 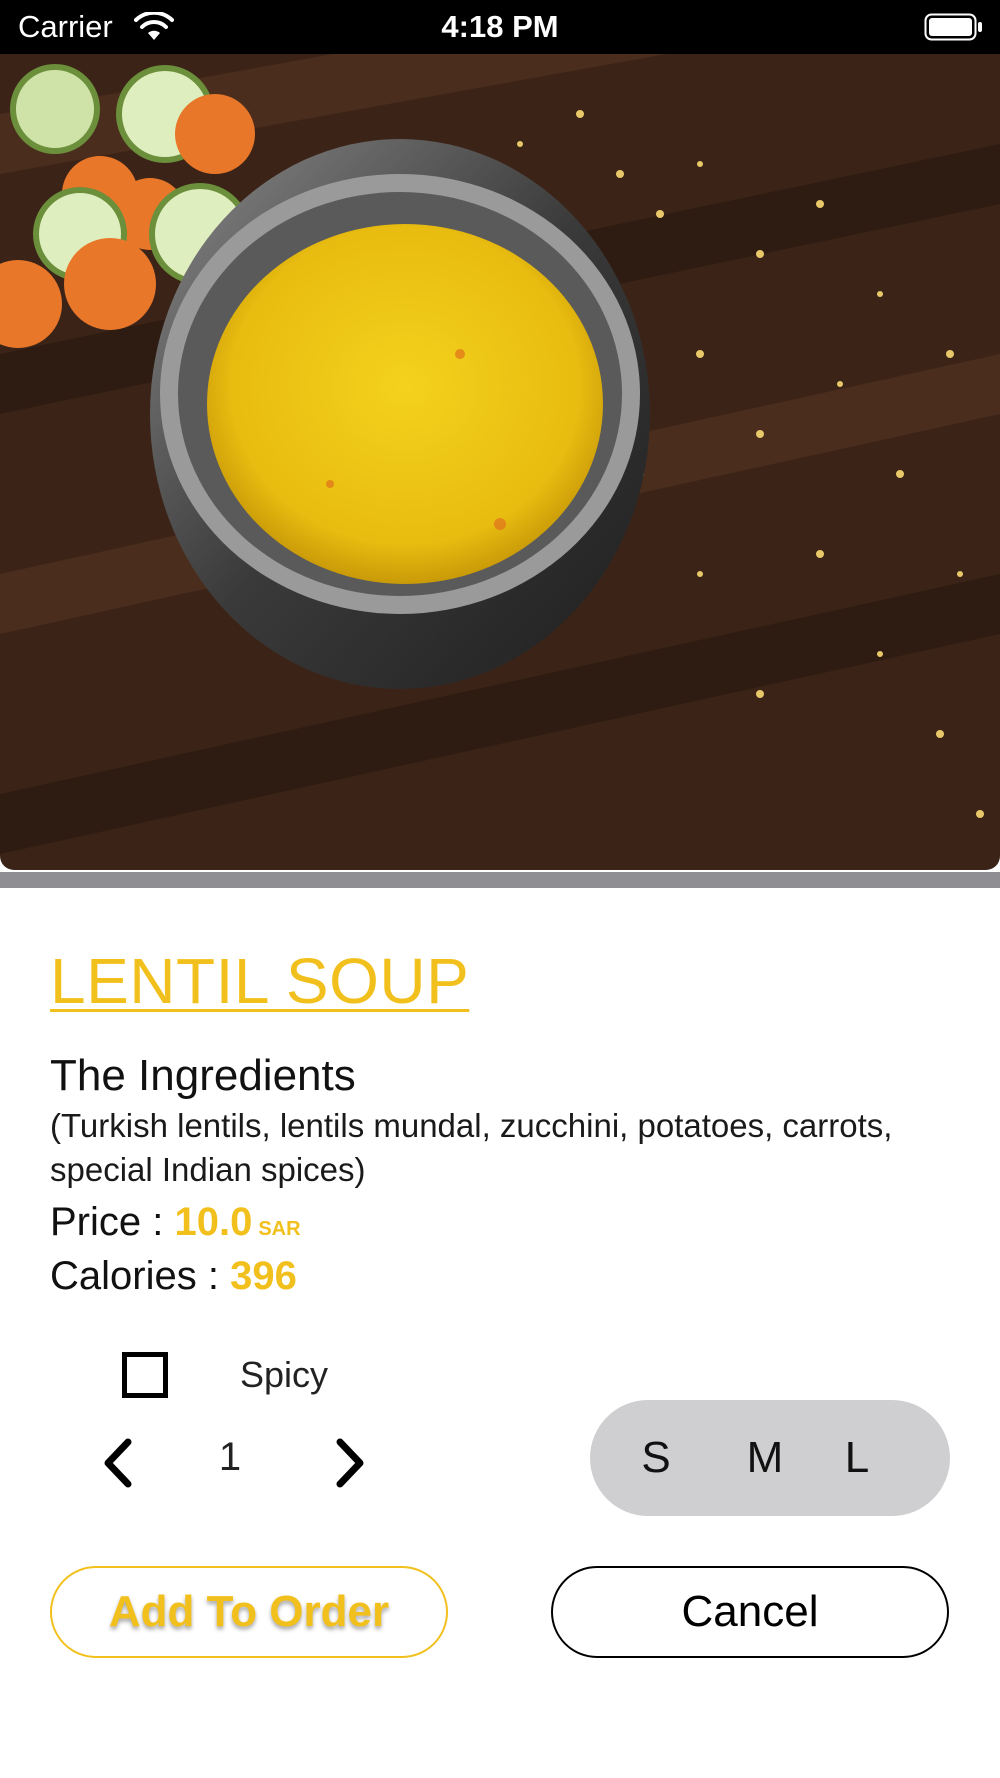 I want to click on calories-row: Calories : 396, so click(x=173, y=1276).